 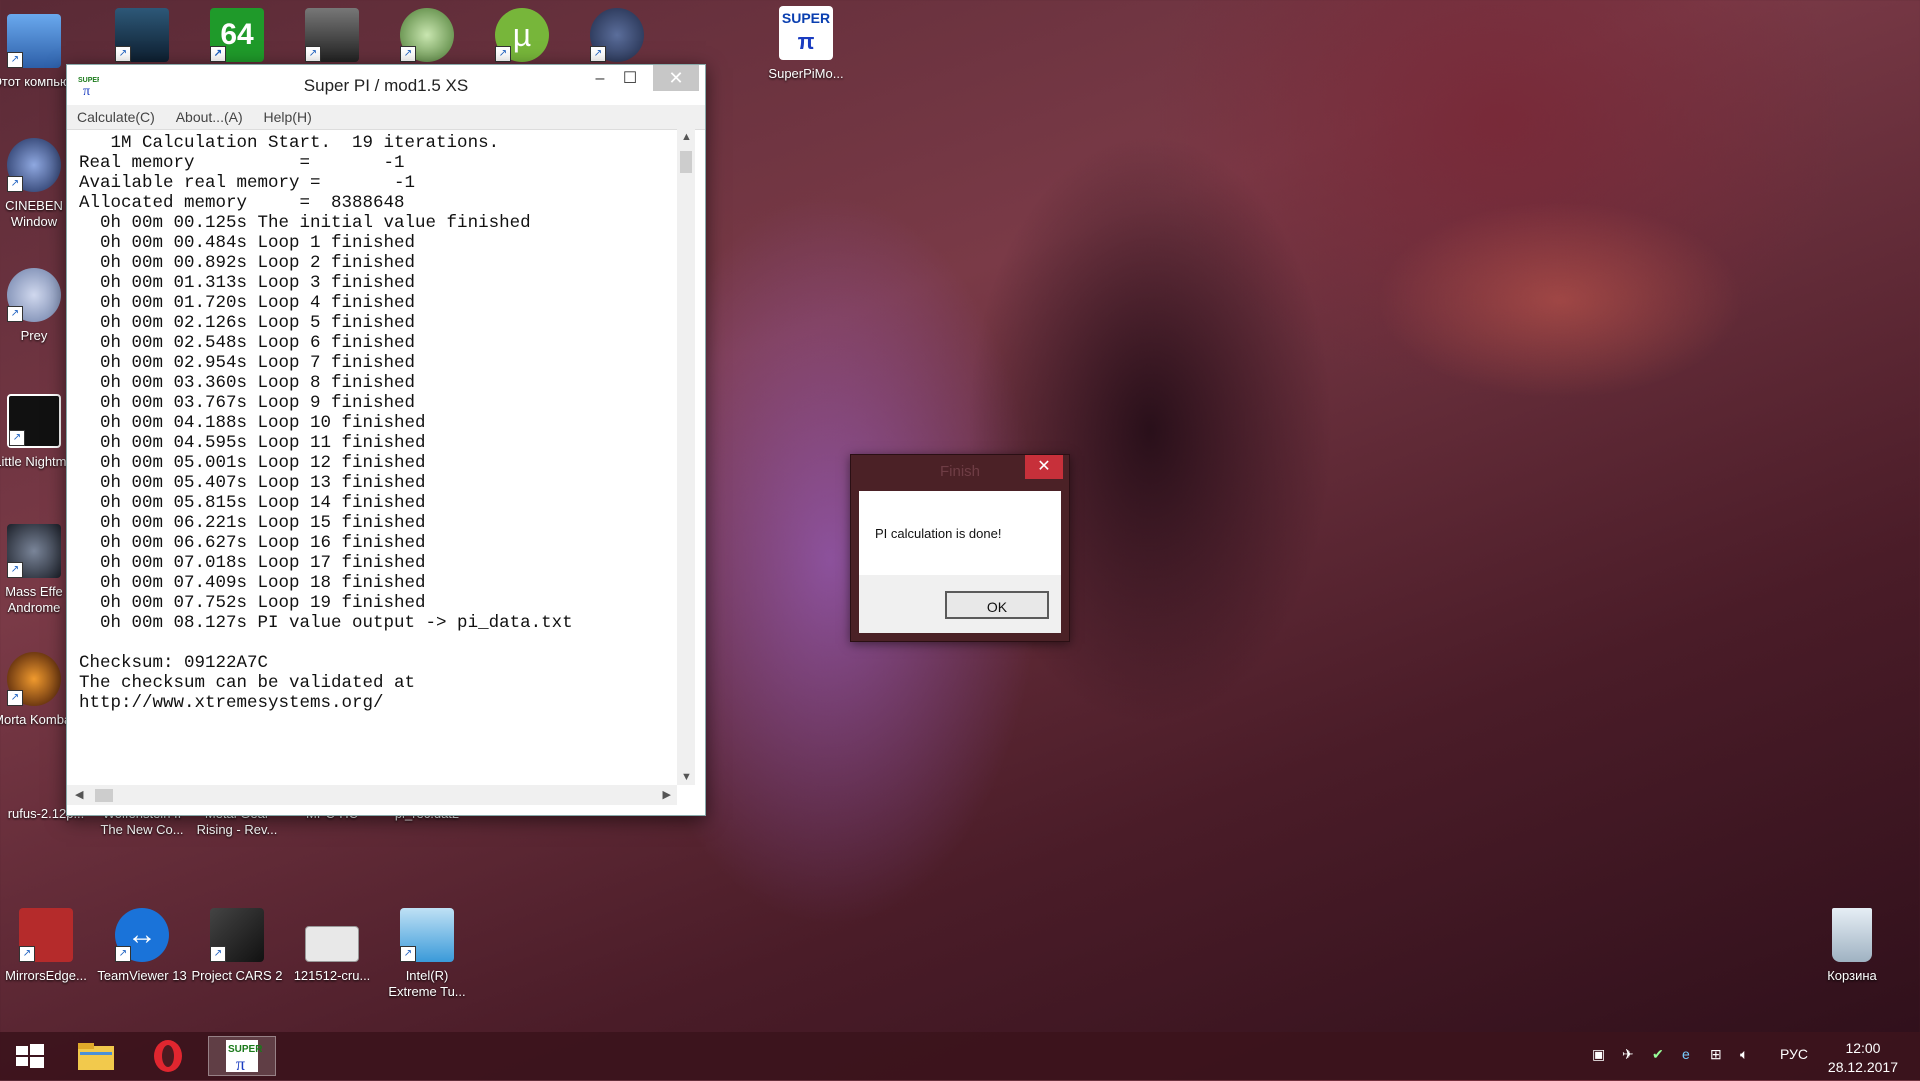 What do you see at coordinates (258, 383) in the screenshot?
I see `console-line: 0h 00m 03.360s Loop 8 finished` at bounding box center [258, 383].